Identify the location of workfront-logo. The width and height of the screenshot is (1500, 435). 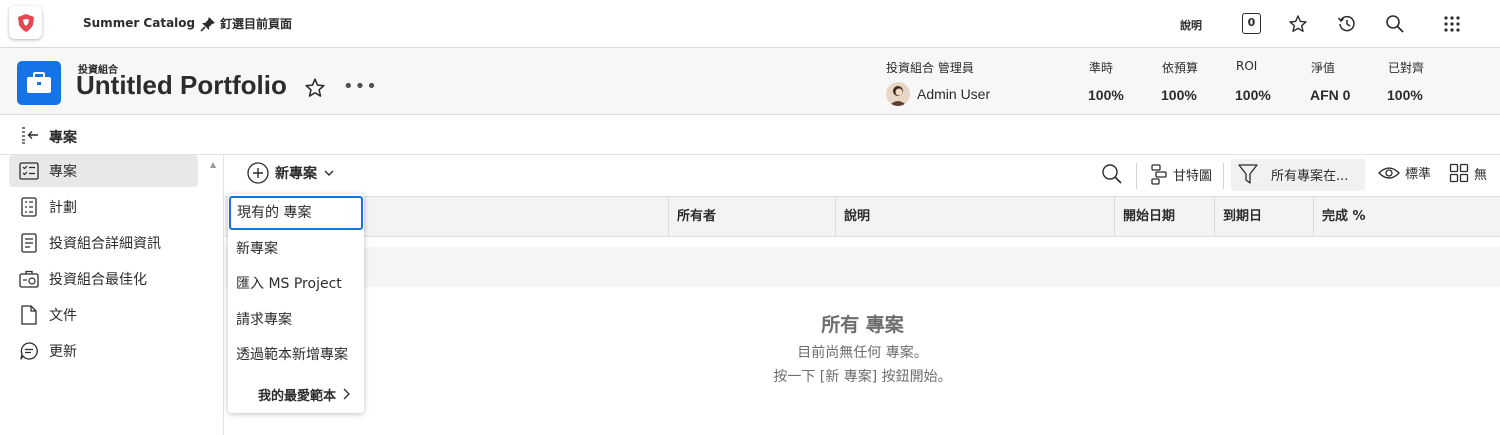
(25, 22).